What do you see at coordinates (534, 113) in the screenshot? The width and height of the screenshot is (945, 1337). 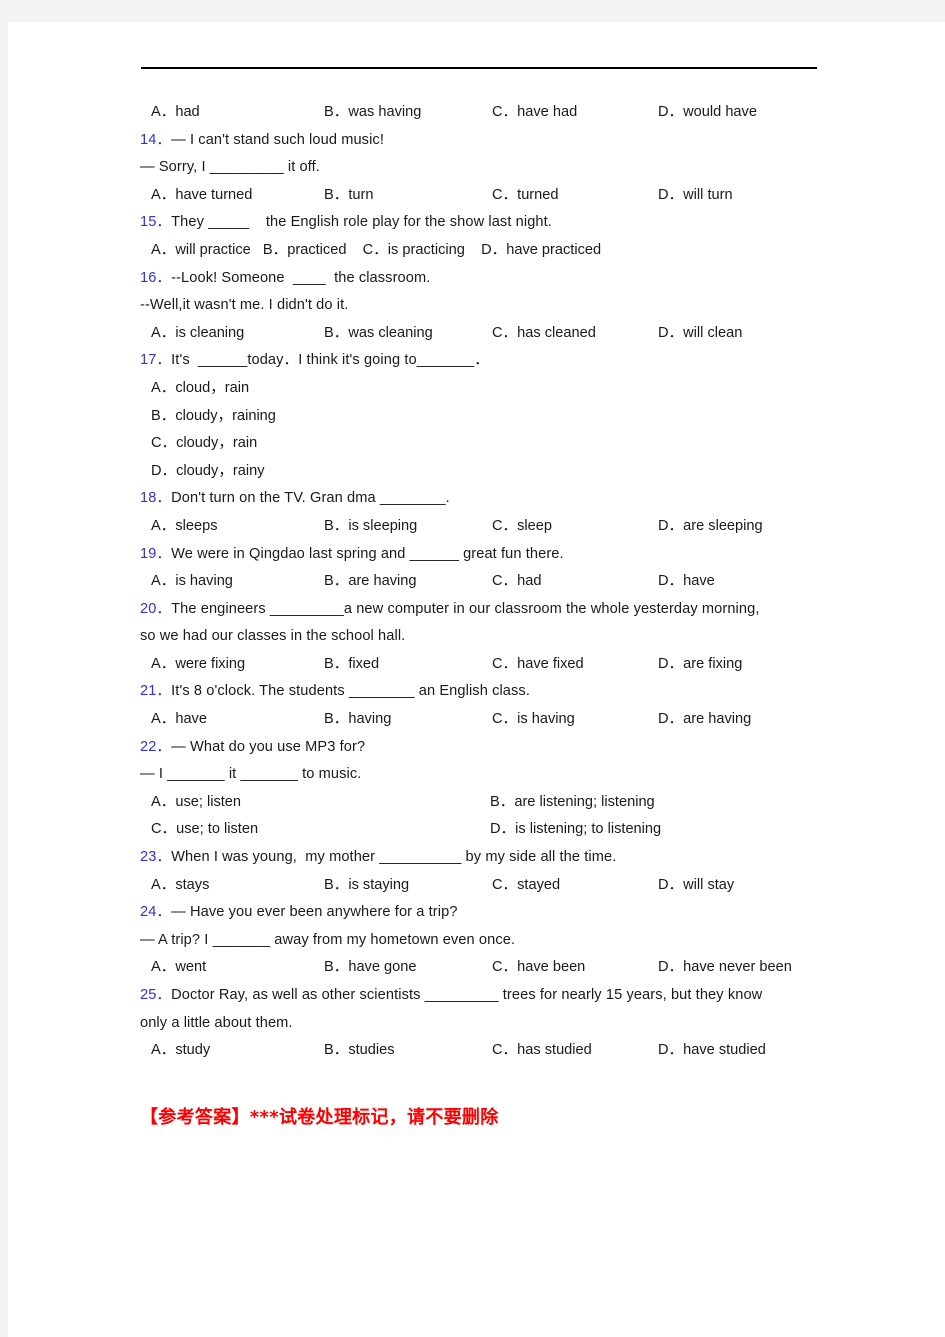 I see `option-c: C．have had` at bounding box center [534, 113].